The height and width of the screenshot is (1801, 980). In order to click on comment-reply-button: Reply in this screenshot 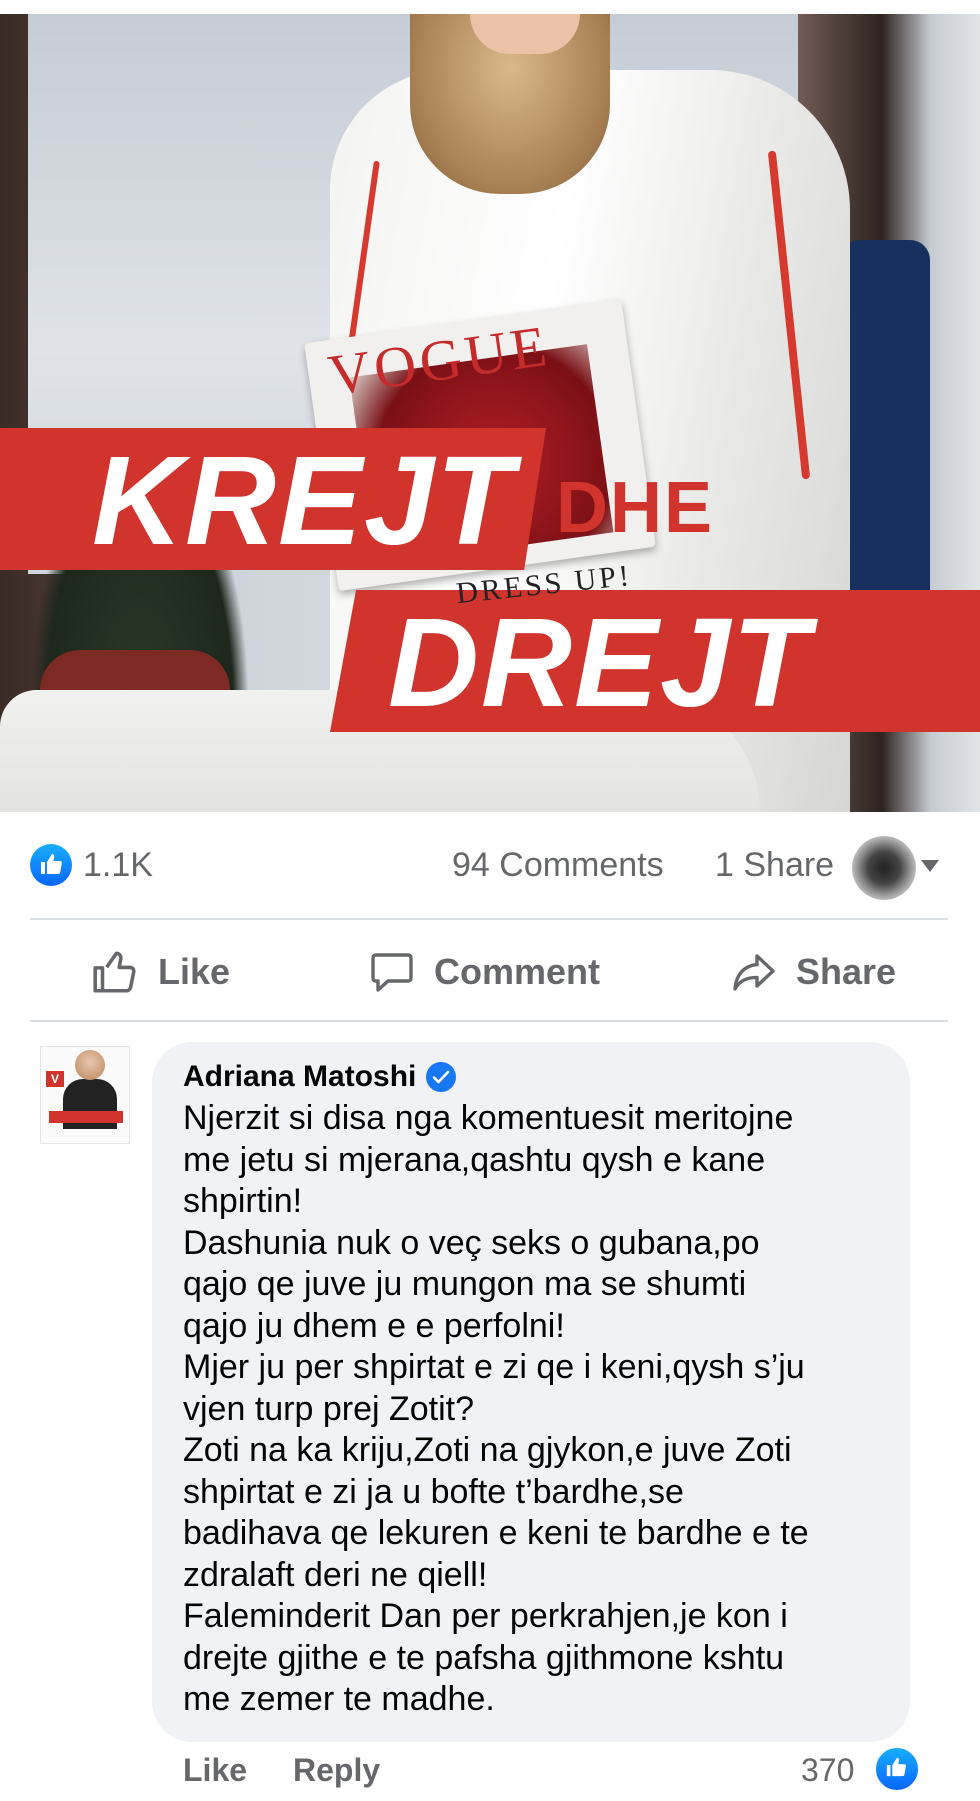, I will do `click(336, 1770)`.